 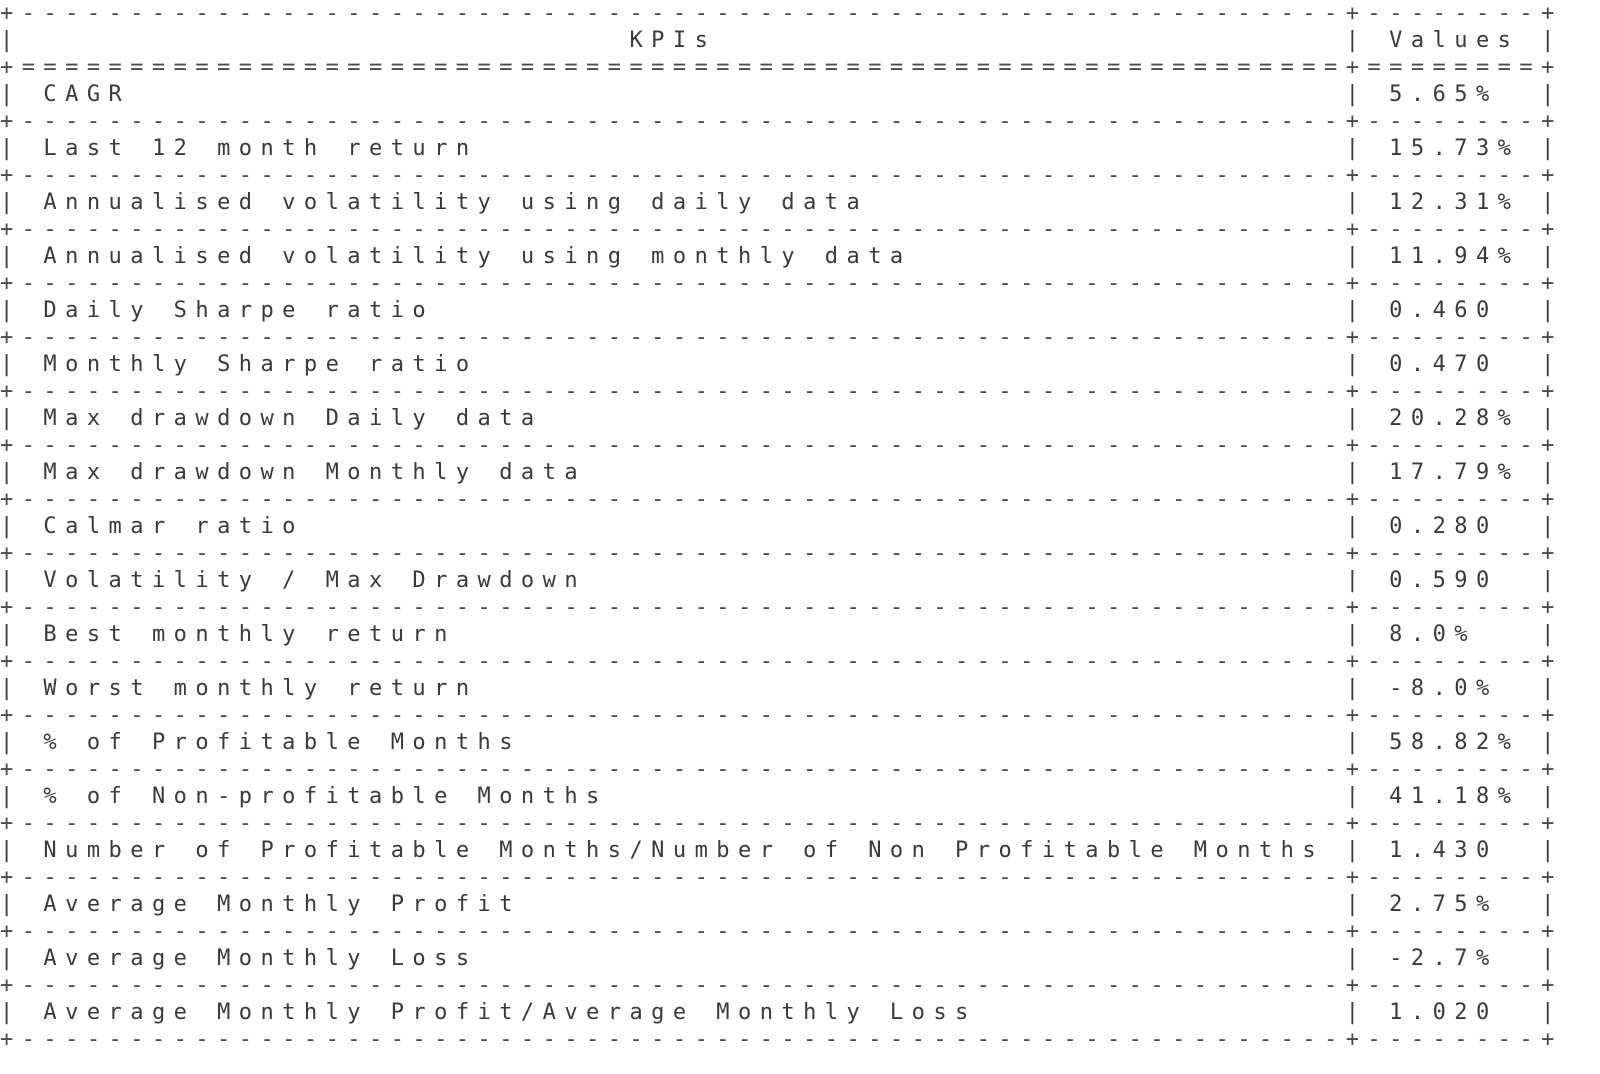 I want to click on kpi-value: 11.94%, so click(x=1454, y=256).